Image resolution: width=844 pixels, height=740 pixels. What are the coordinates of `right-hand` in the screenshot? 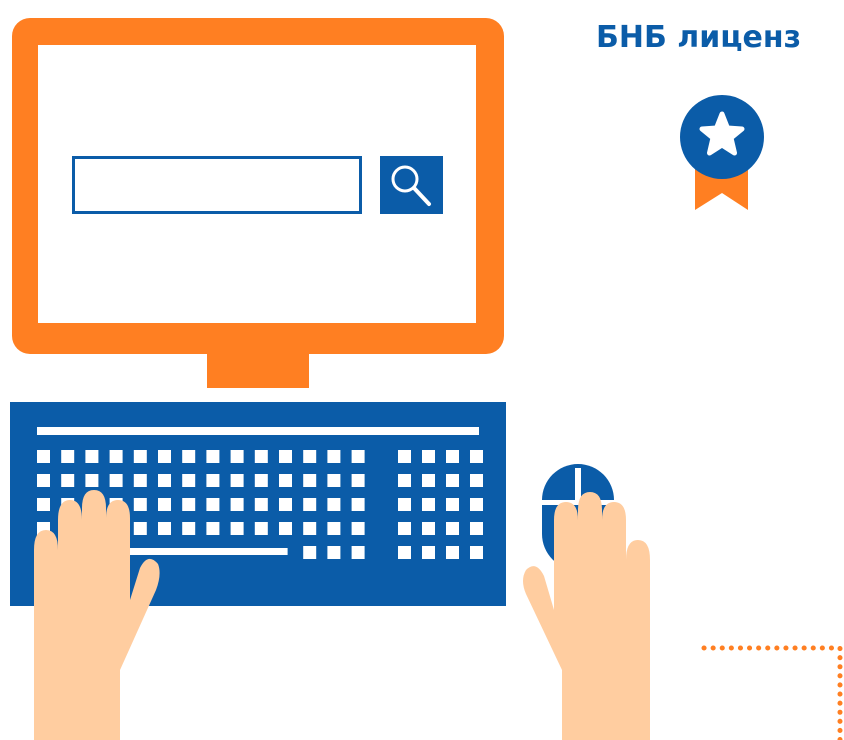 It's located at (586, 616).